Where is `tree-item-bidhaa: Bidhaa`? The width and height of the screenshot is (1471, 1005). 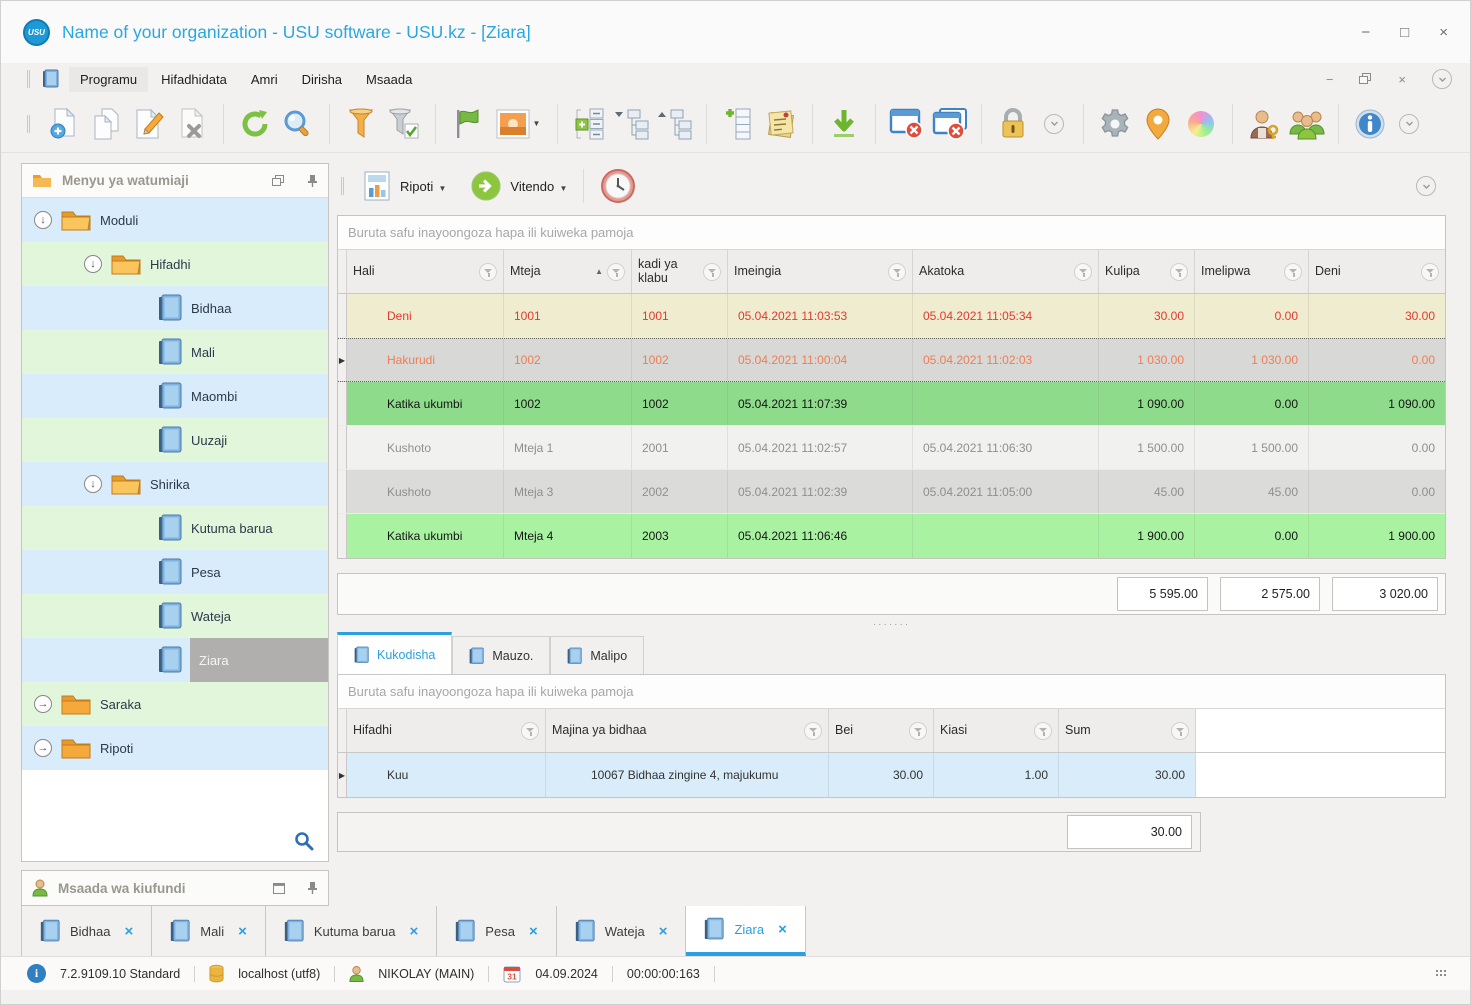 tree-item-bidhaa: Bidhaa is located at coordinates (175, 308).